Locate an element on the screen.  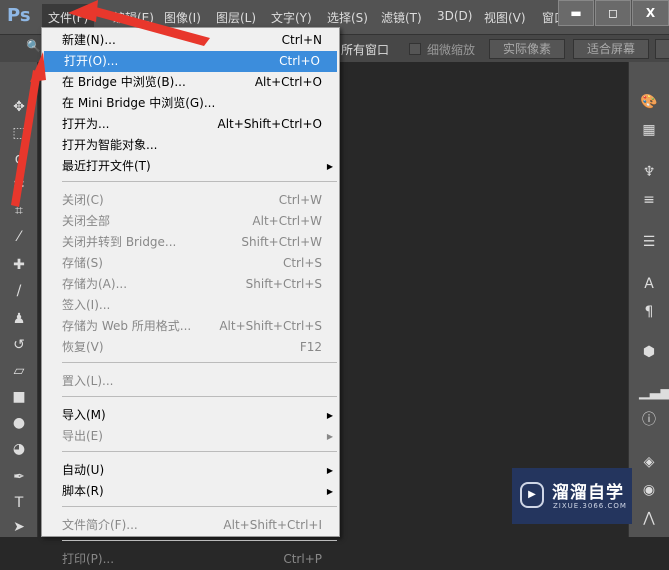
blur-tool-icon: ● is located at coordinates (19, 423).